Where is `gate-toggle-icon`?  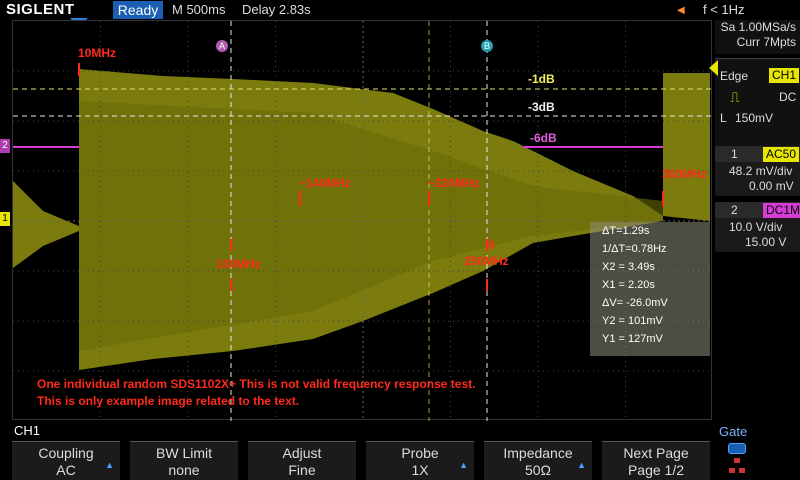
gate-toggle-icon is located at coordinates (737, 448).